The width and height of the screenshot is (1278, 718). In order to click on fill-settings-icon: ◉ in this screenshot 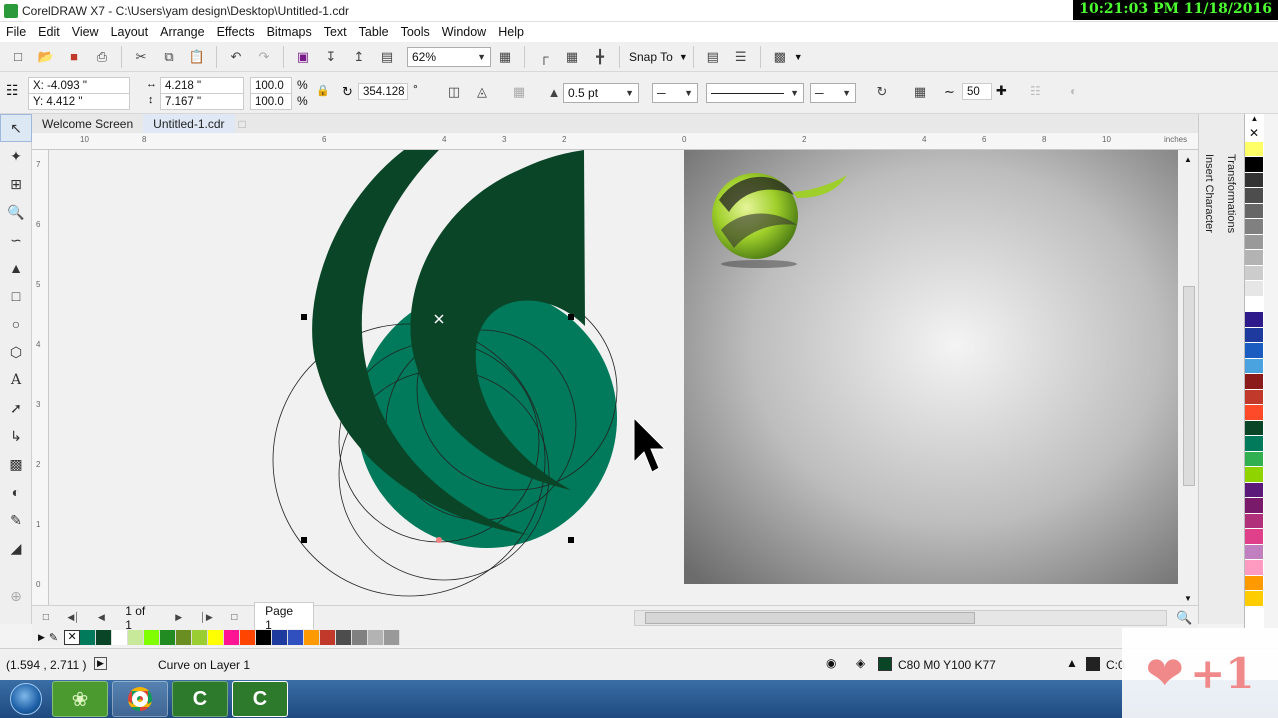, I will do `click(831, 663)`.